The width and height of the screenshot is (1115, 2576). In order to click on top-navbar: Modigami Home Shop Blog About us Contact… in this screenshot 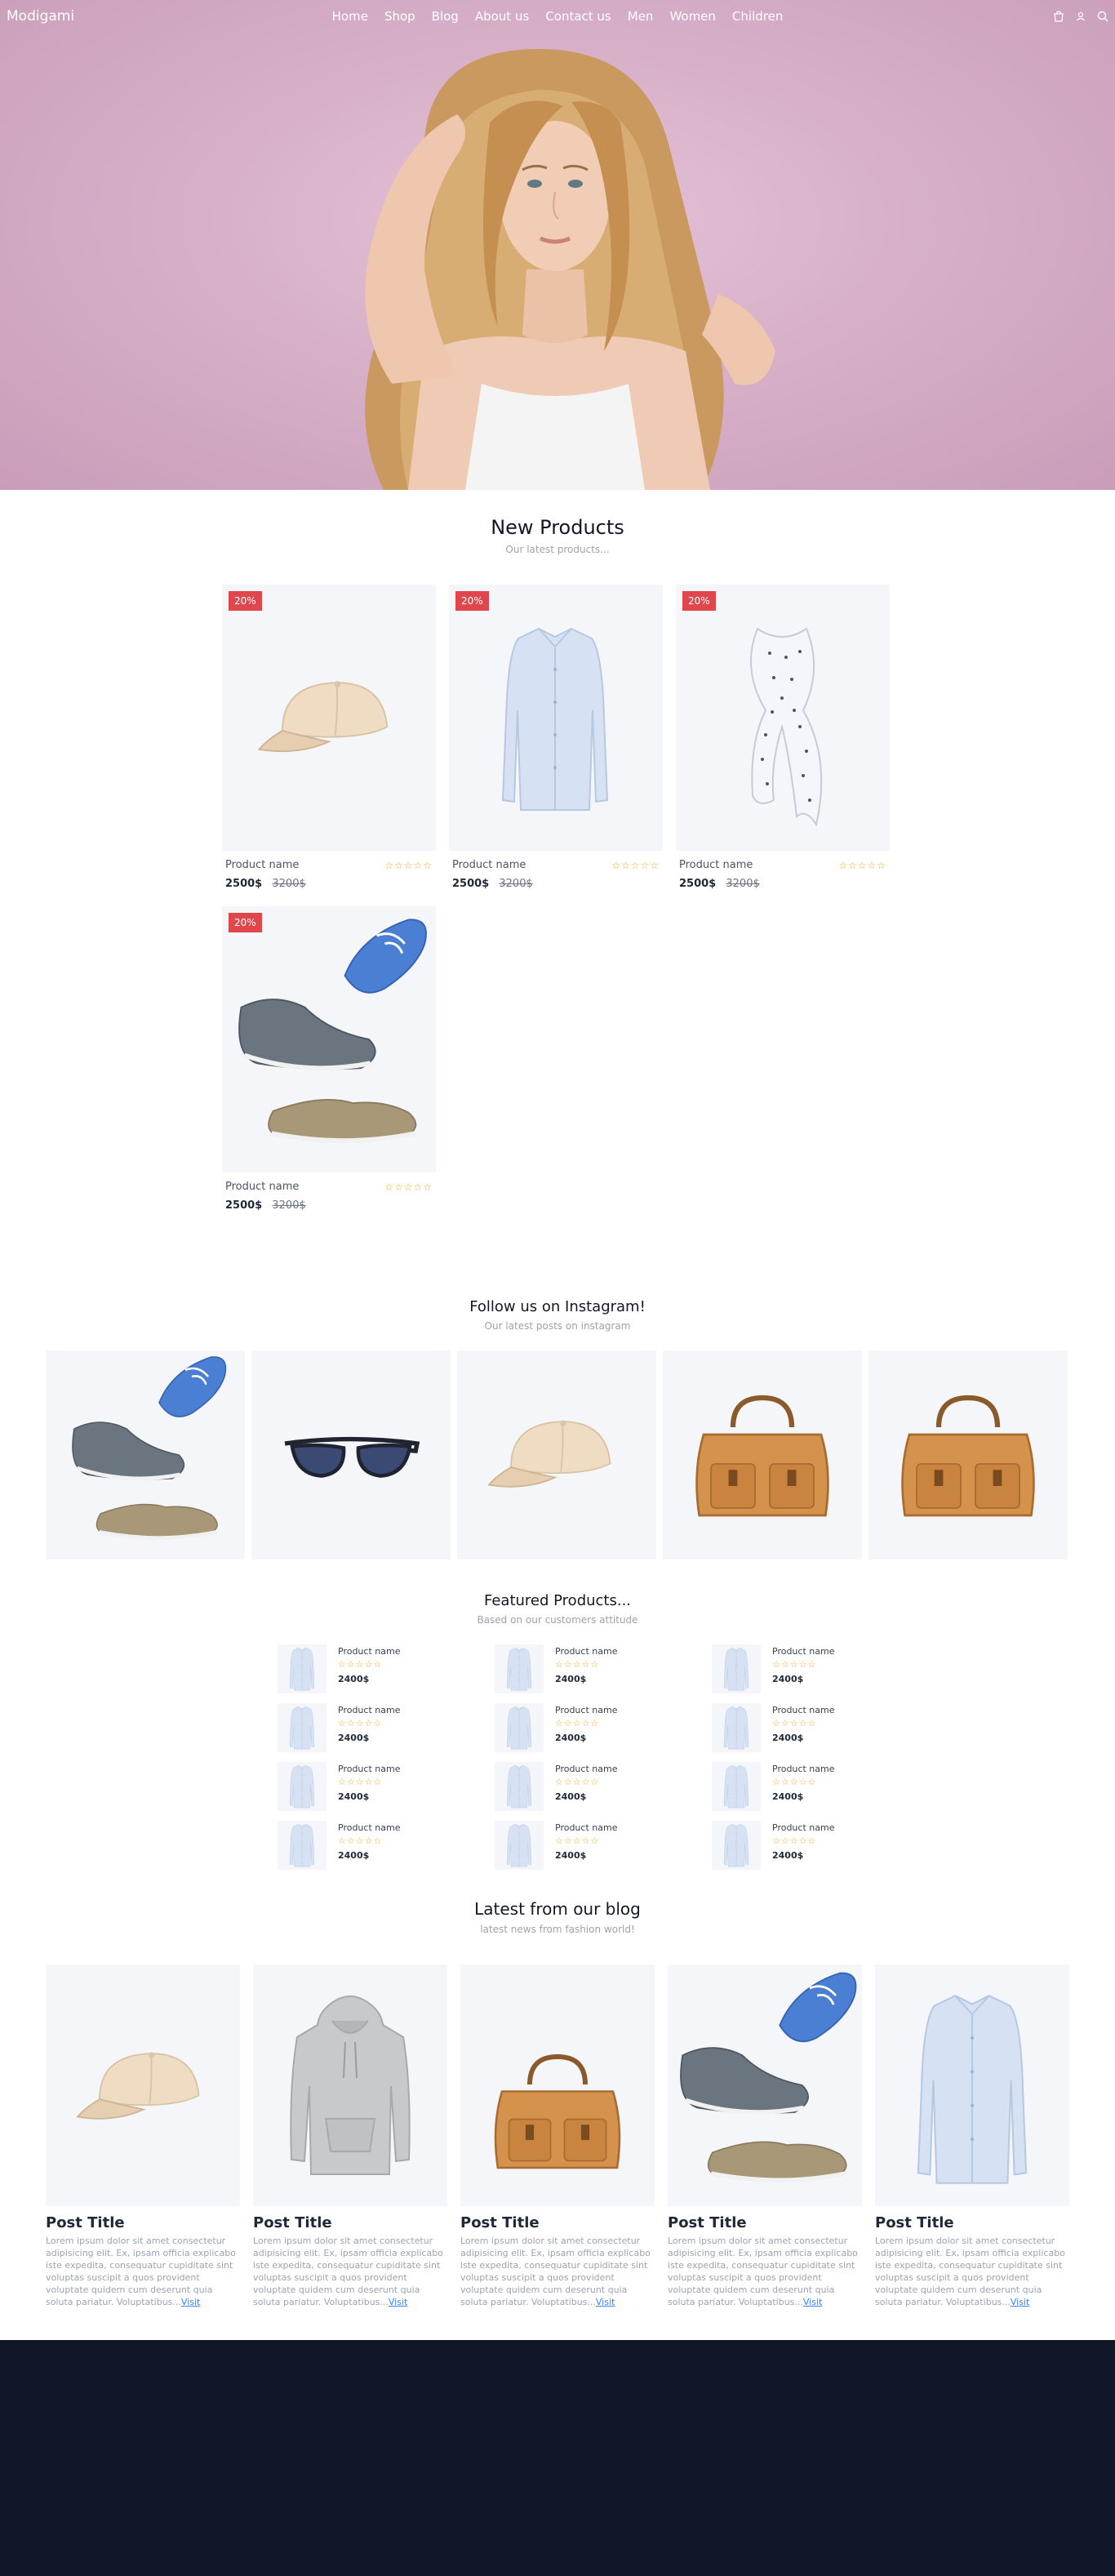, I will do `click(557, 16)`.